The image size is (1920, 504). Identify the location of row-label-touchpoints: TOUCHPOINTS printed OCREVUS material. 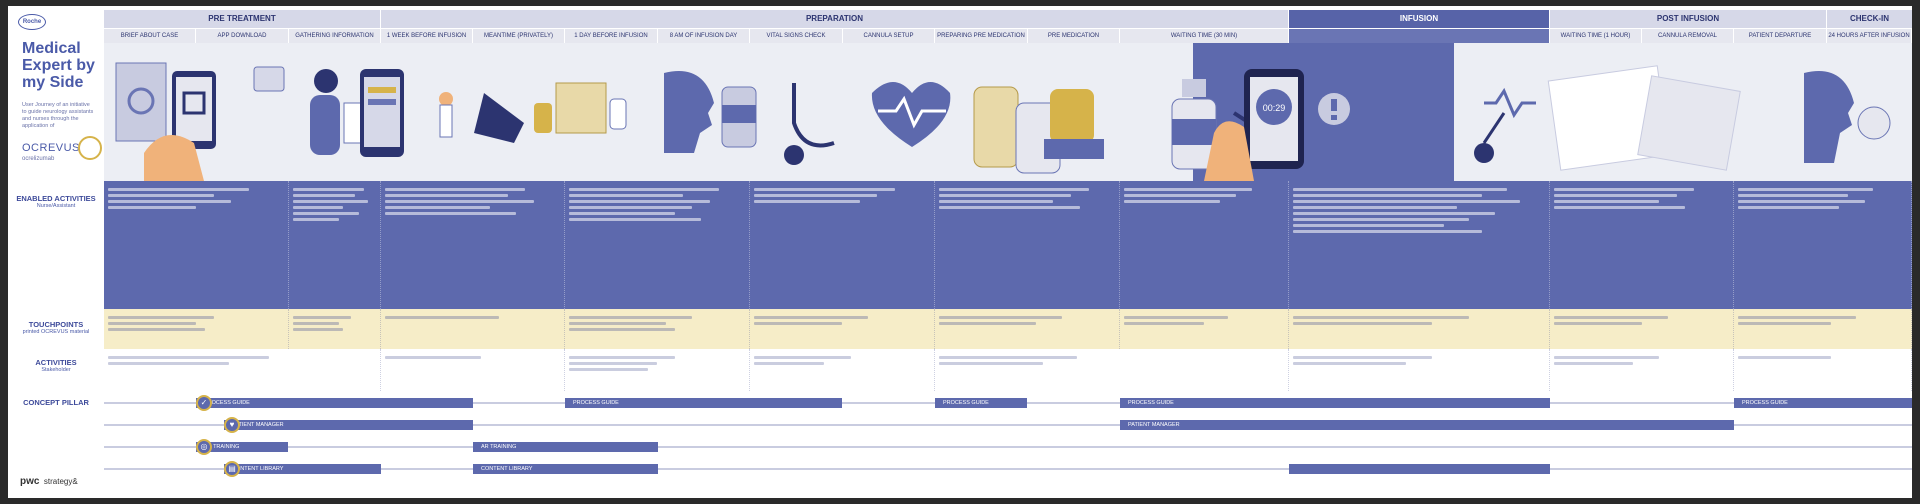
(56, 327).